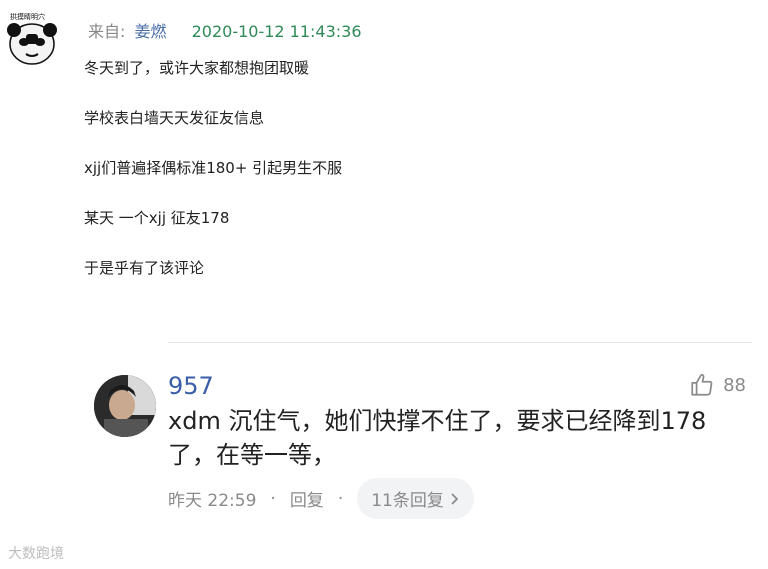 The image size is (768, 569). Describe the element at coordinates (157, 218) in the screenshot. I see `post-line: 某天 一个xjj 征友178` at that location.